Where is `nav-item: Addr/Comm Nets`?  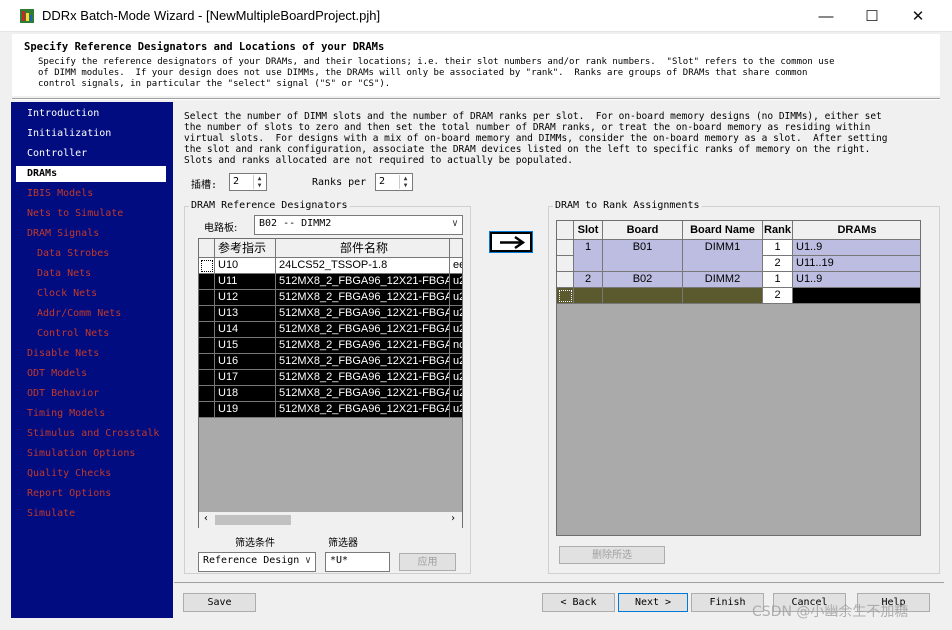 nav-item: Addr/Comm Nets is located at coordinates (79, 314).